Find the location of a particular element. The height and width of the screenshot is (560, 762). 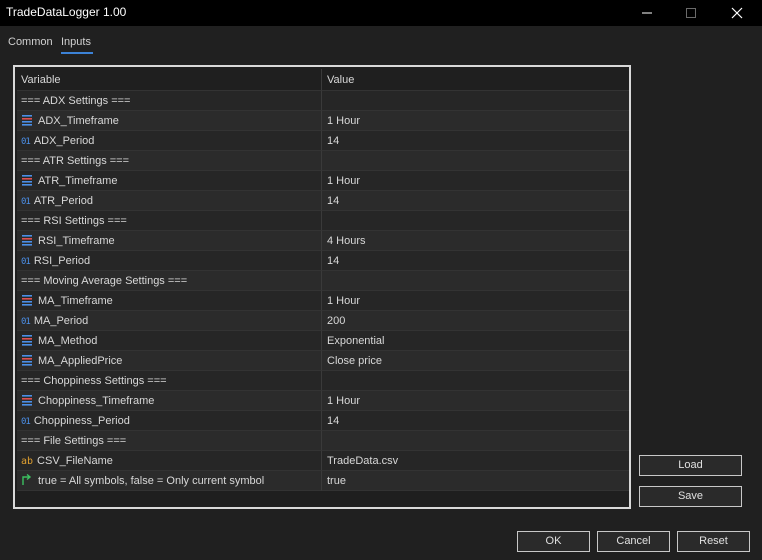

variable-cell: 01 Choppiness_Period is located at coordinates (169, 421).